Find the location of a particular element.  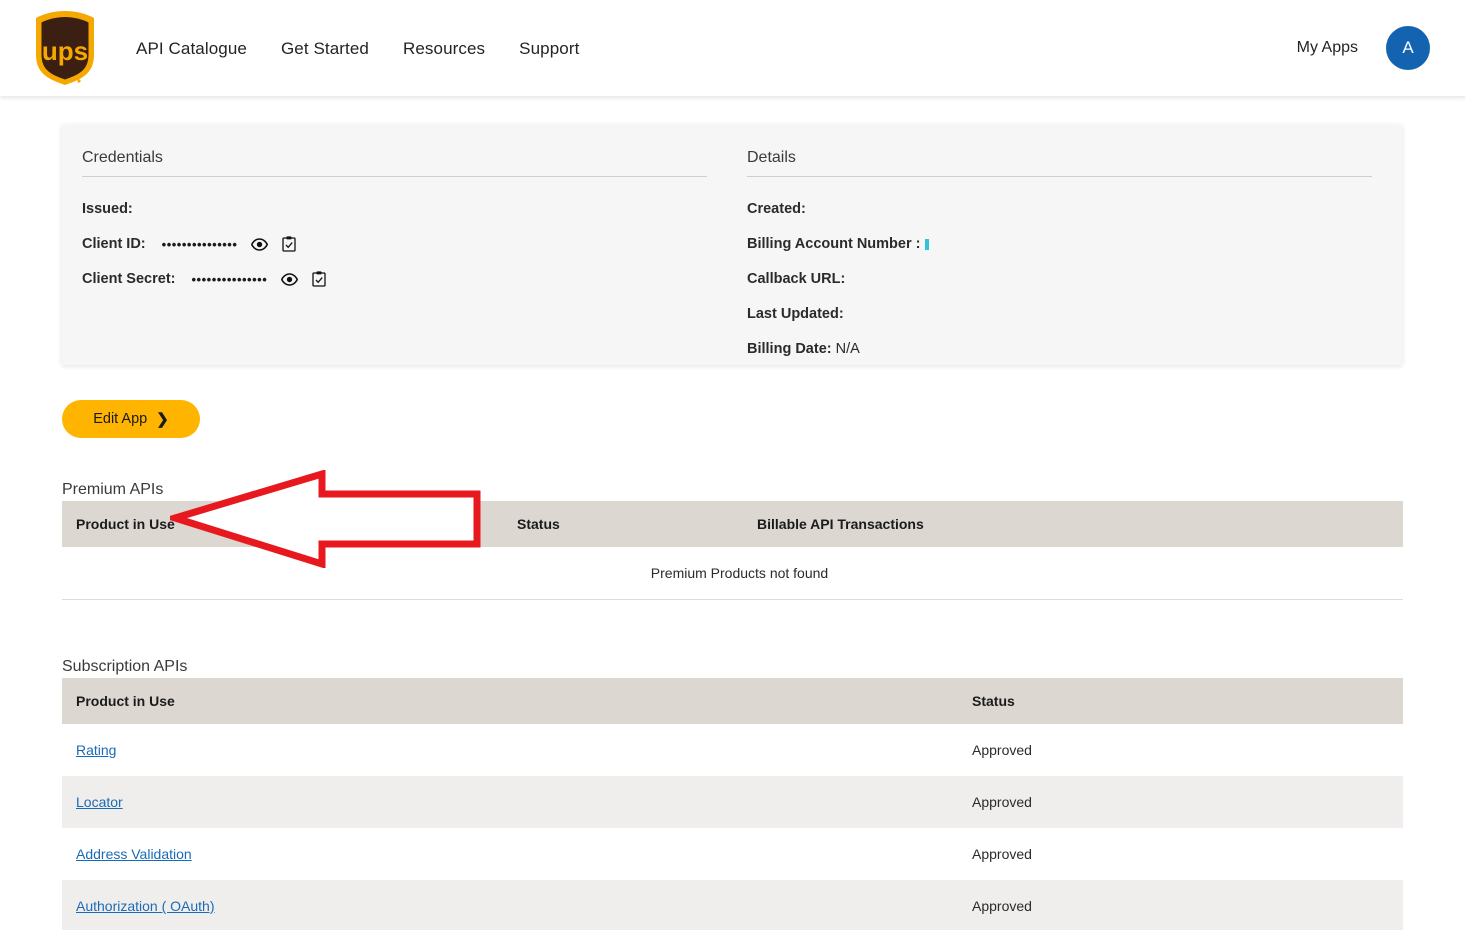

callback-url-label: Callback URL: is located at coordinates (796, 279).